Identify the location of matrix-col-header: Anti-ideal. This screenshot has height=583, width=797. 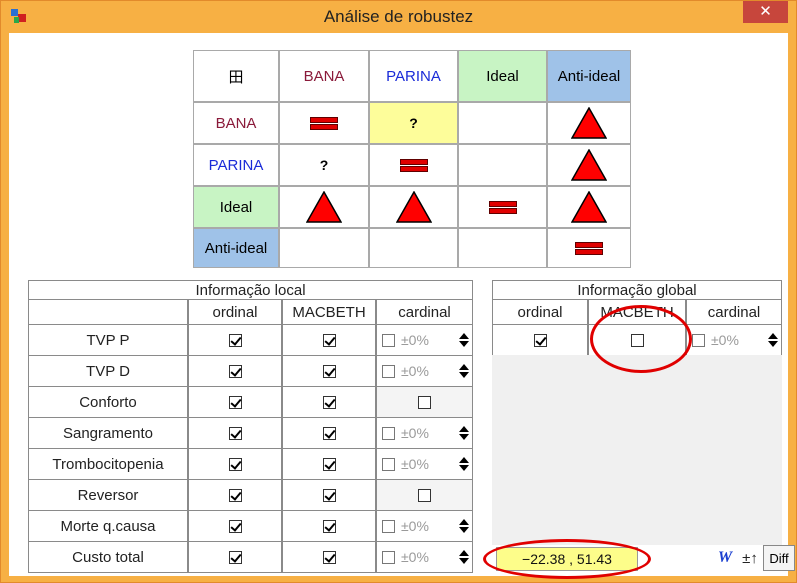
(589, 76).